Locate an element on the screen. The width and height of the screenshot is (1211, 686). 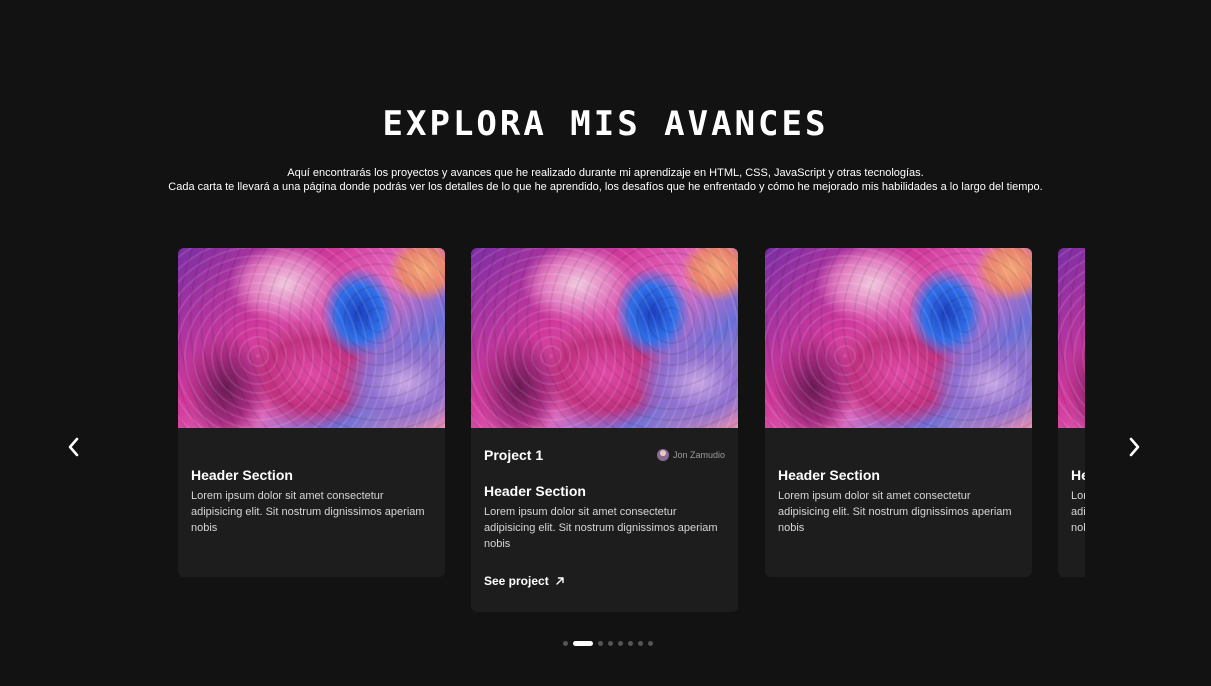
chevron-left-icon is located at coordinates (73, 447).